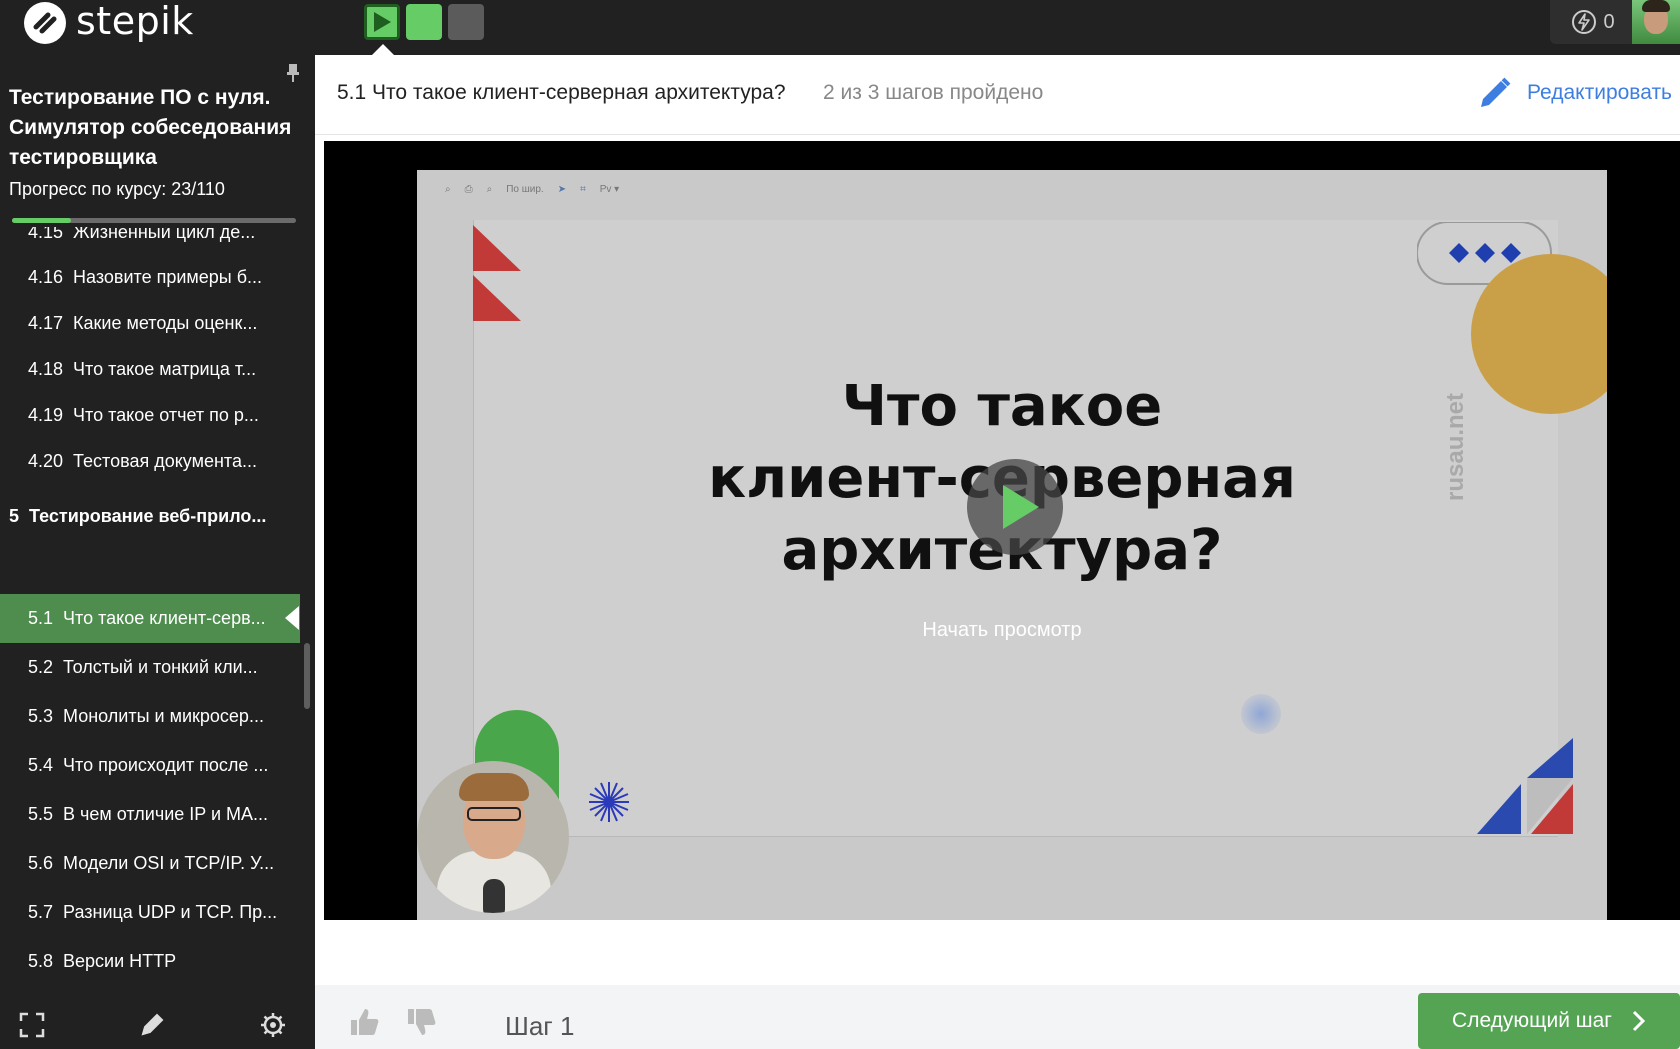 This screenshot has width=1680, height=1049. I want to click on energy-count: 0, so click(1609, 21).